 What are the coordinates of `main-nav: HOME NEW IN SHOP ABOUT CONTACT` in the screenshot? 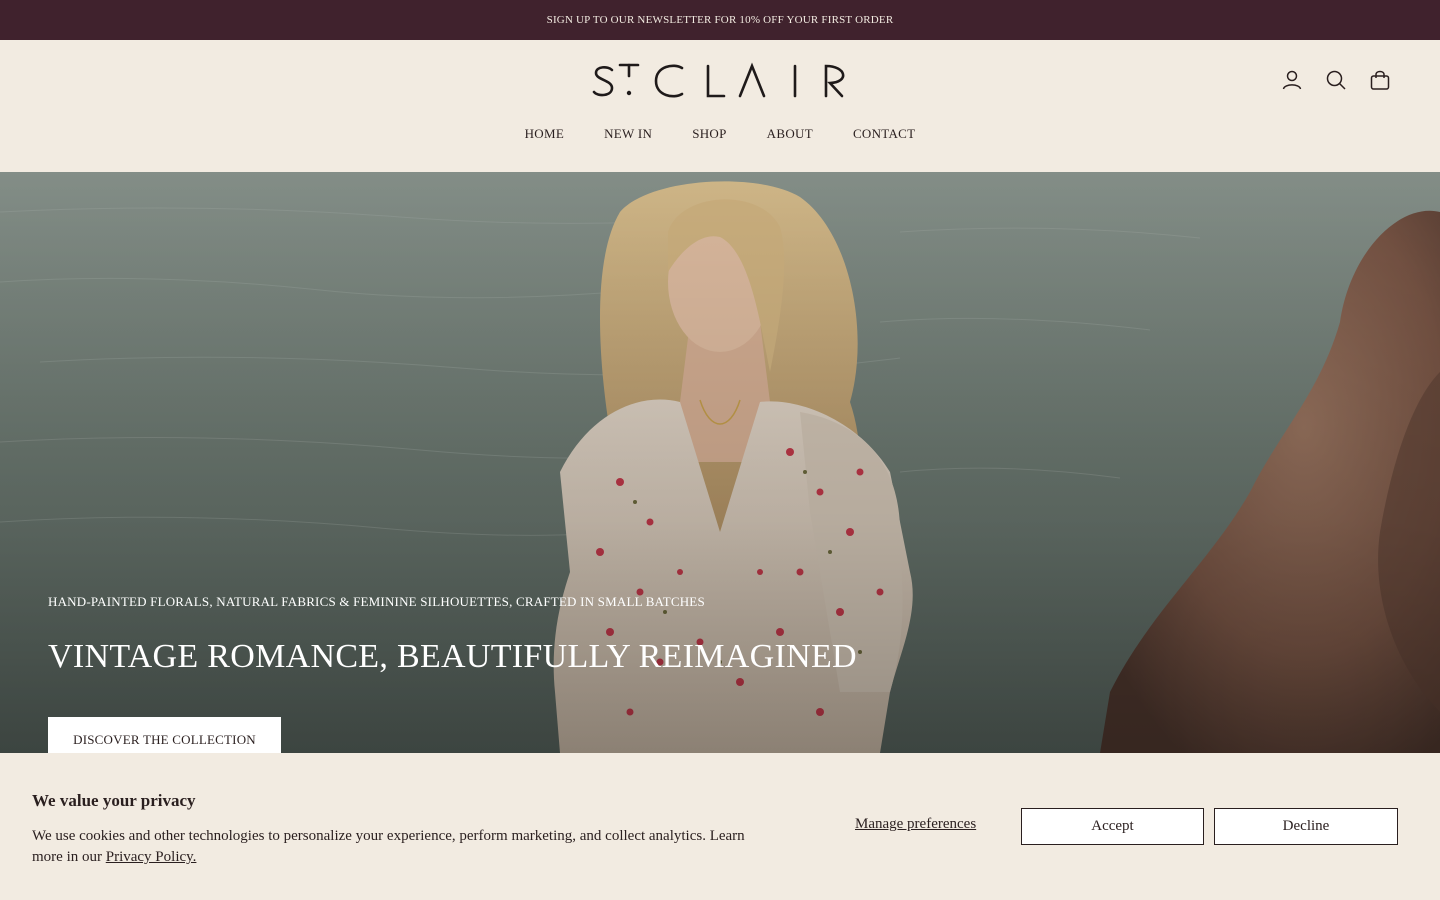 It's located at (720, 134).